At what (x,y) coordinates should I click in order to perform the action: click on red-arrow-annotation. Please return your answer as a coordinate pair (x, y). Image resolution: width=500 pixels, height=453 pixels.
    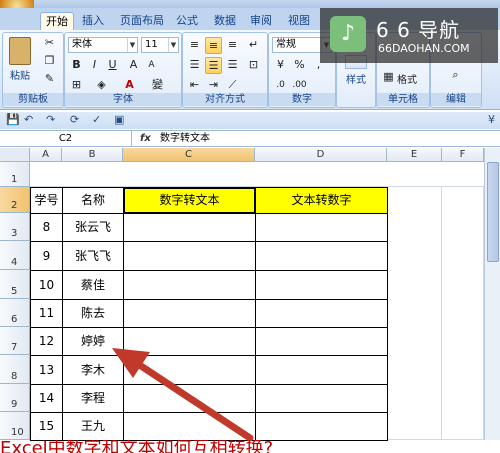
    Looking at the image, I should click on (183, 395).